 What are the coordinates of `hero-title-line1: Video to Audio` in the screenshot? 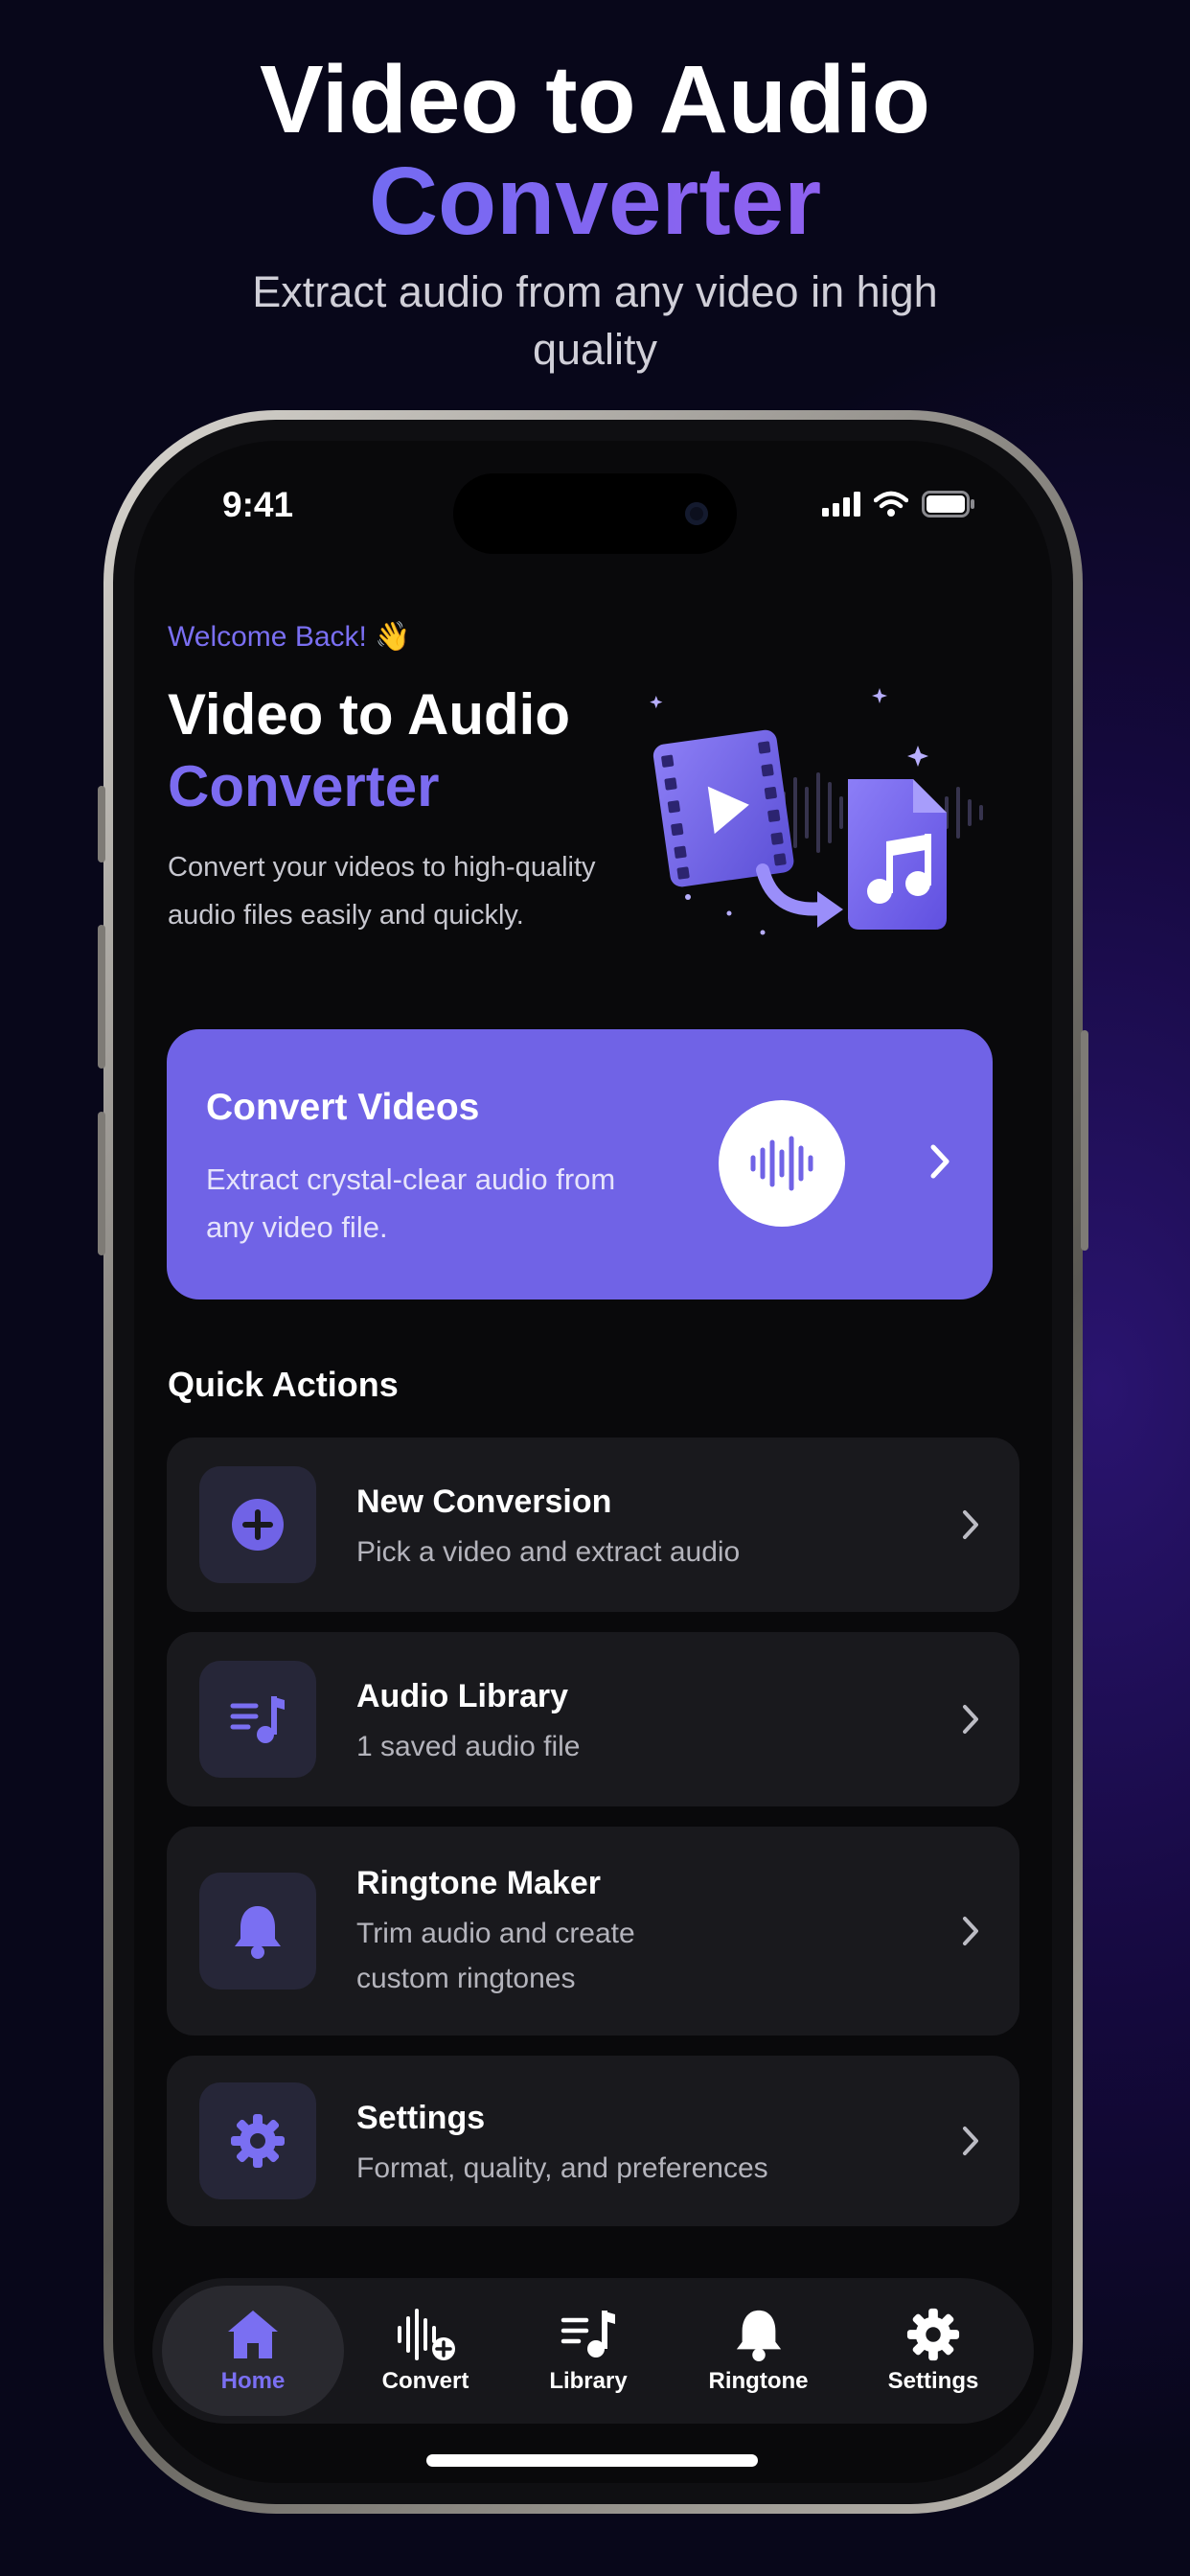 It's located at (369, 714).